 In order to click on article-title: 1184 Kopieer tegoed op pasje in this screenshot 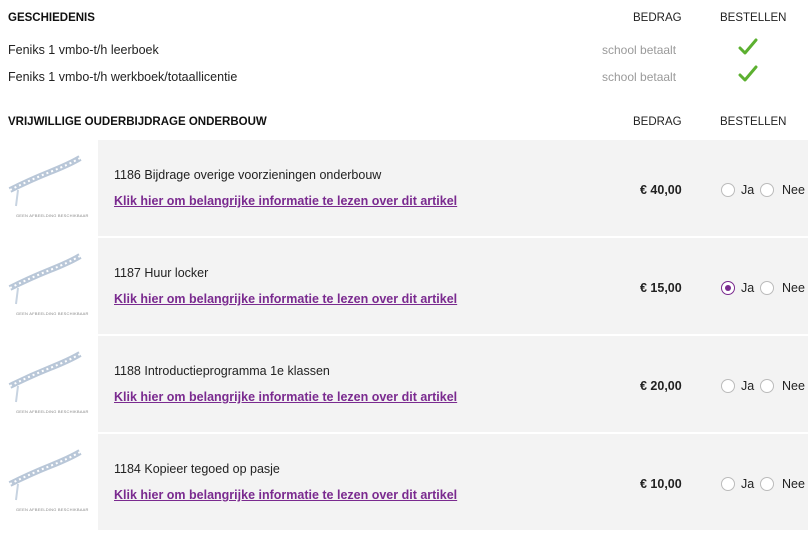, I will do `click(197, 469)`.